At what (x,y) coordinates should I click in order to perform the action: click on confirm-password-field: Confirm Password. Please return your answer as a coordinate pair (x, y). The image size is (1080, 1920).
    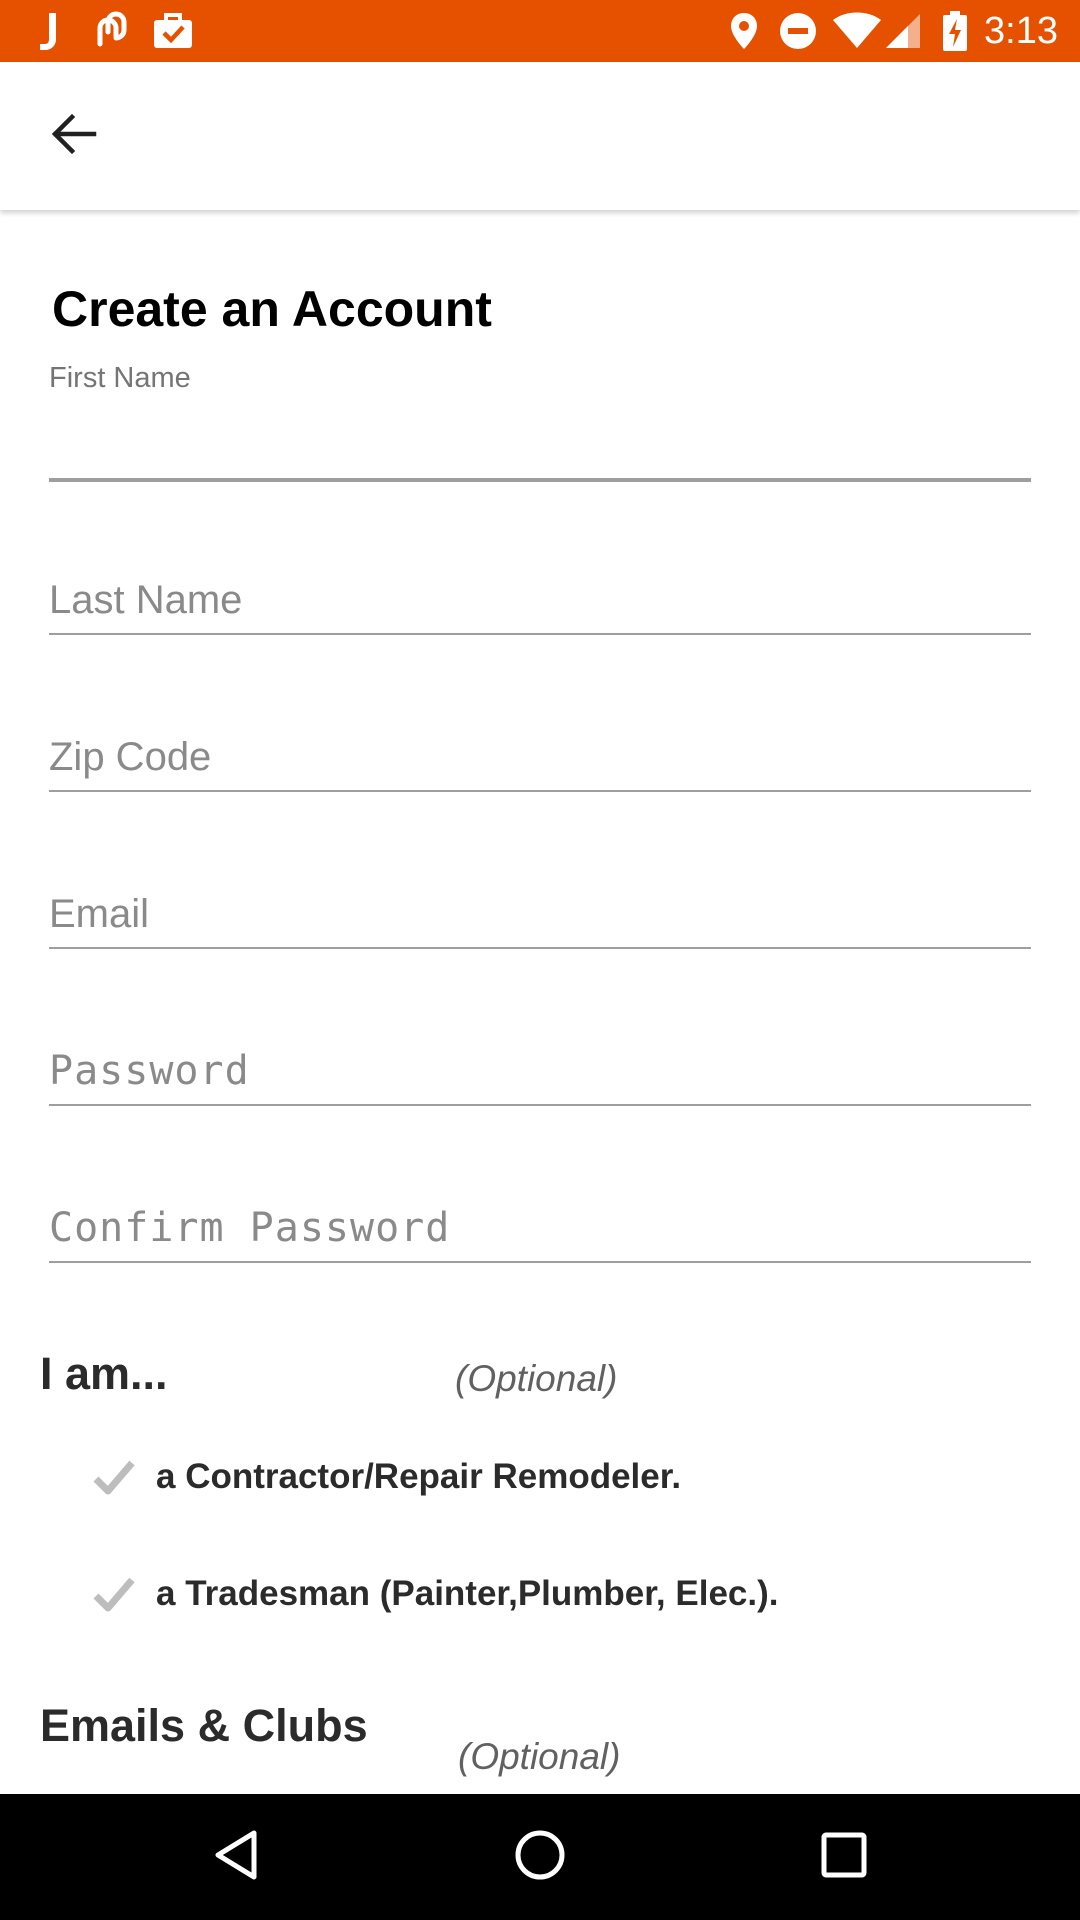
    Looking at the image, I should click on (540, 1218).